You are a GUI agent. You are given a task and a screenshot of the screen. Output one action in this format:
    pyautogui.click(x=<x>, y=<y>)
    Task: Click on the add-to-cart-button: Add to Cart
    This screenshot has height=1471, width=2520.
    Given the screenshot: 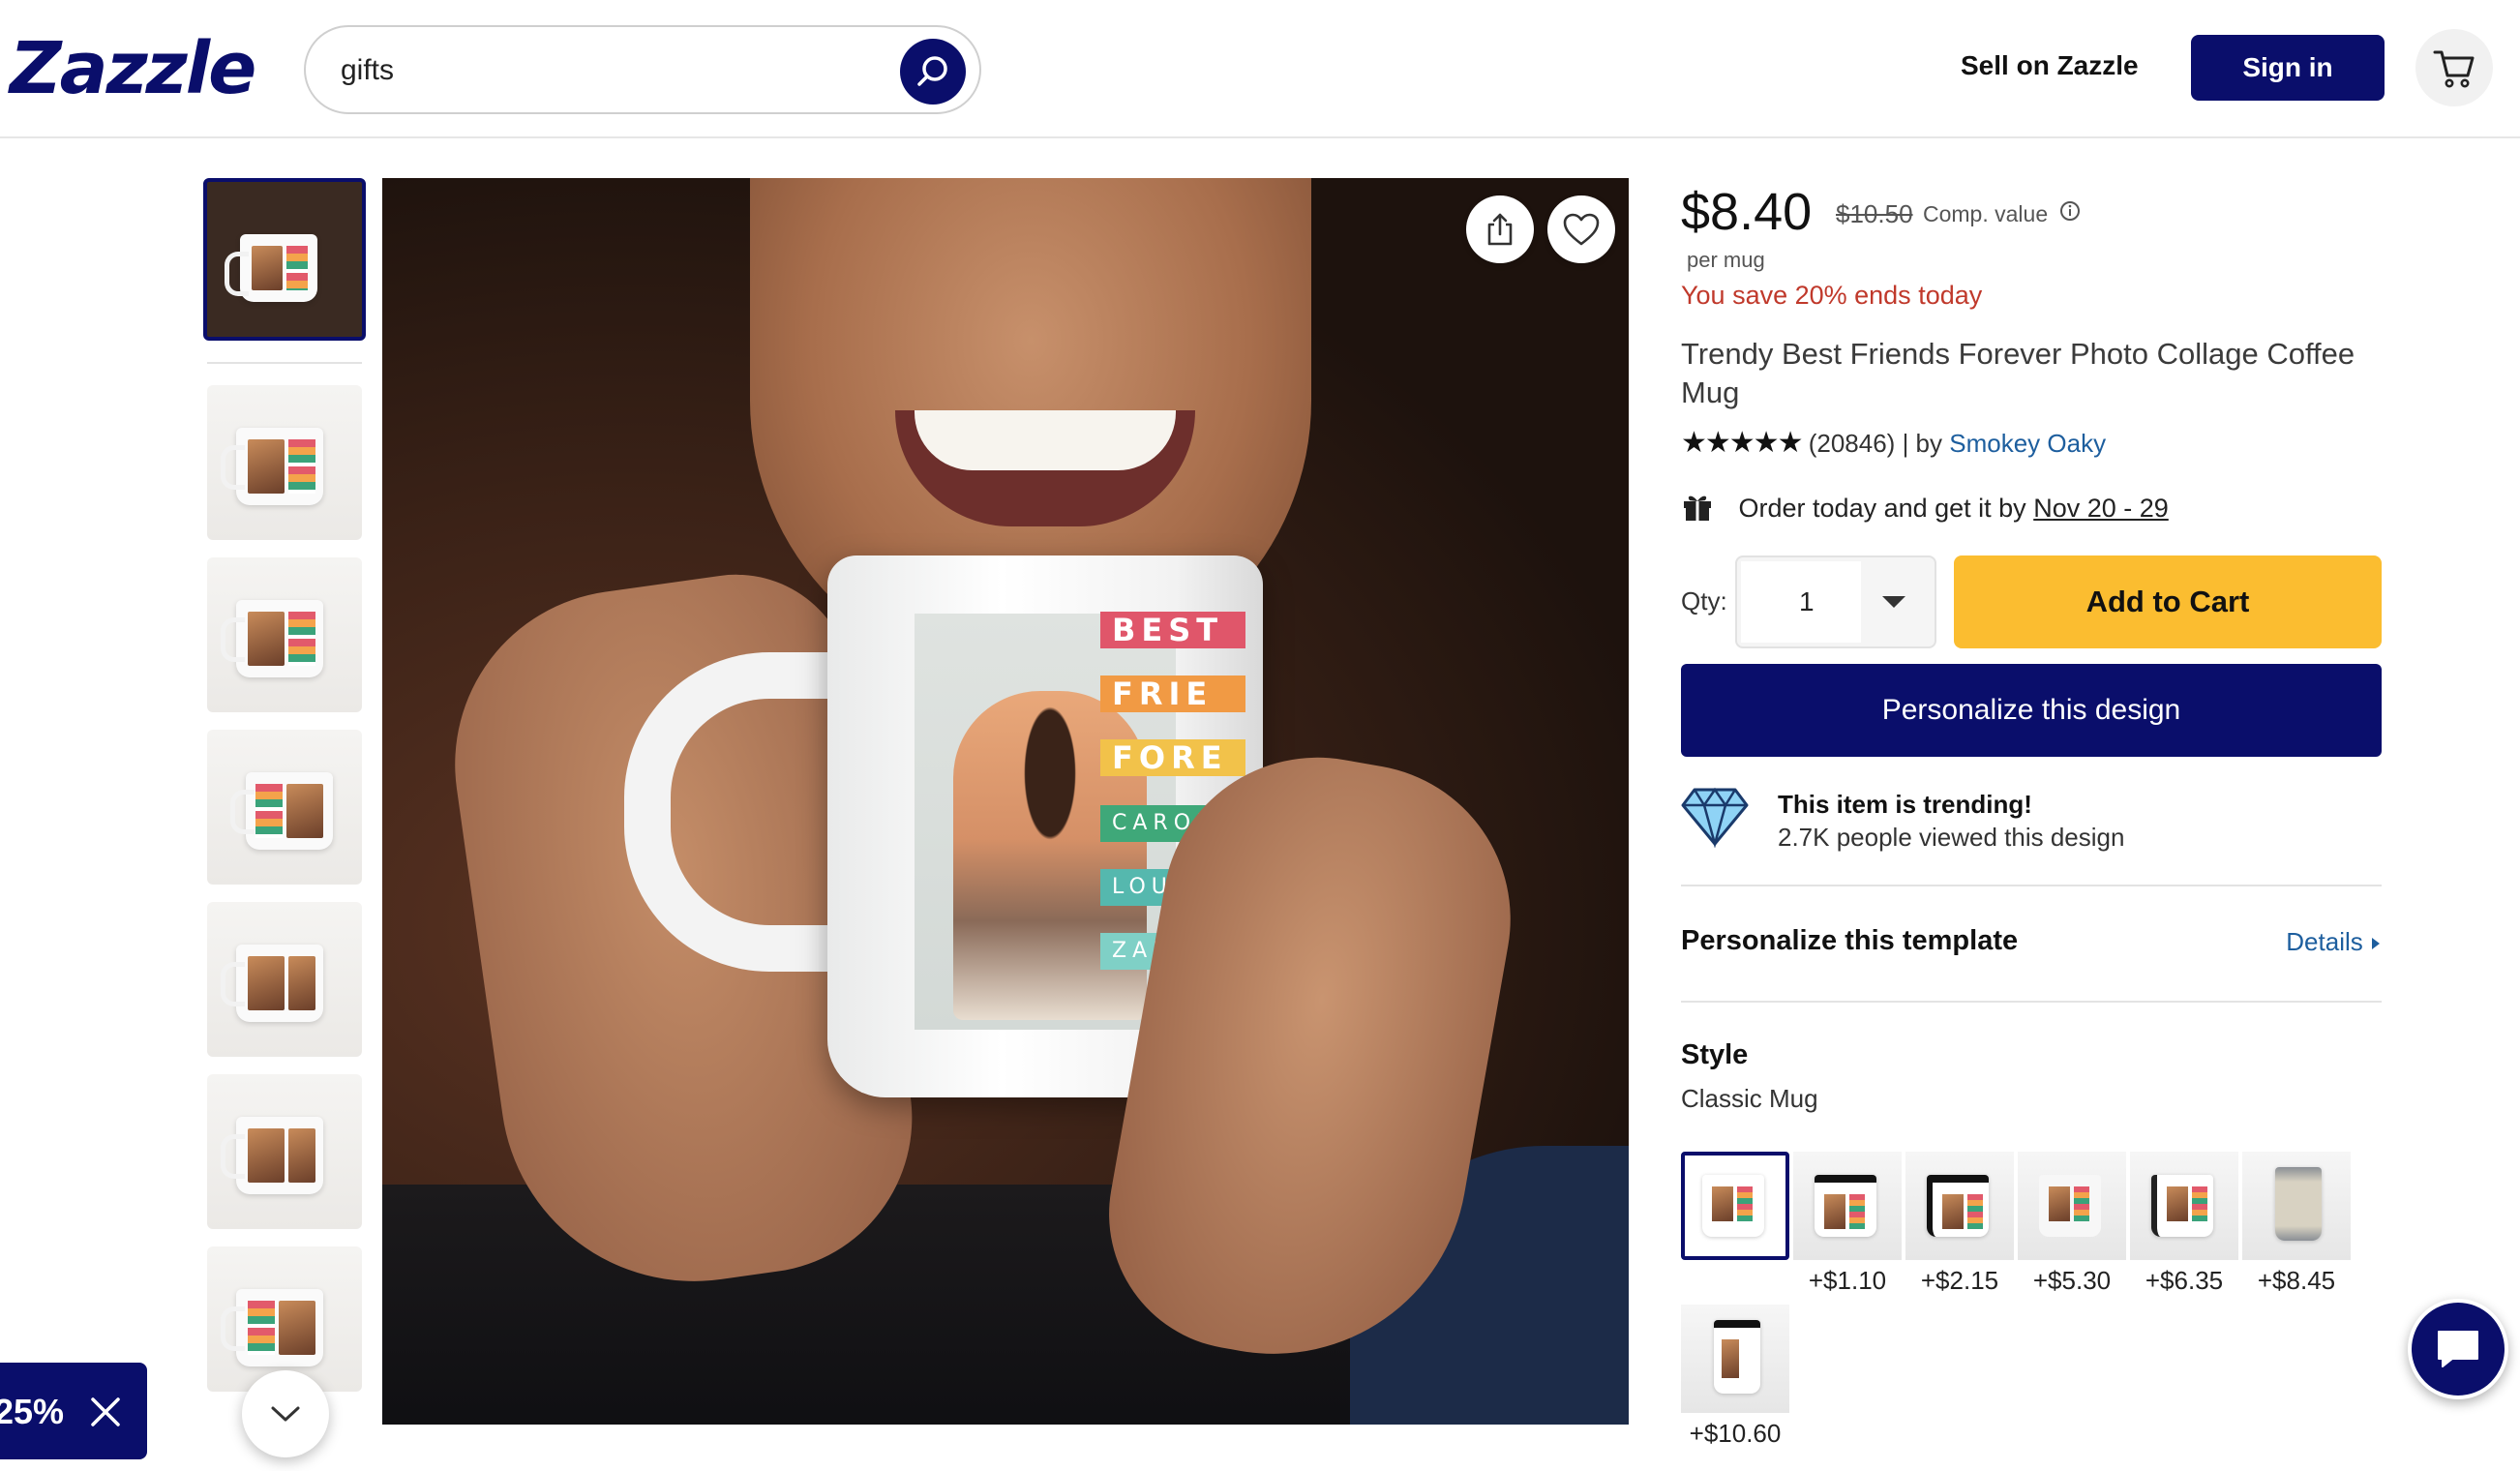 What is the action you would take?
    pyautogui.click(x=2168, y=601)
    